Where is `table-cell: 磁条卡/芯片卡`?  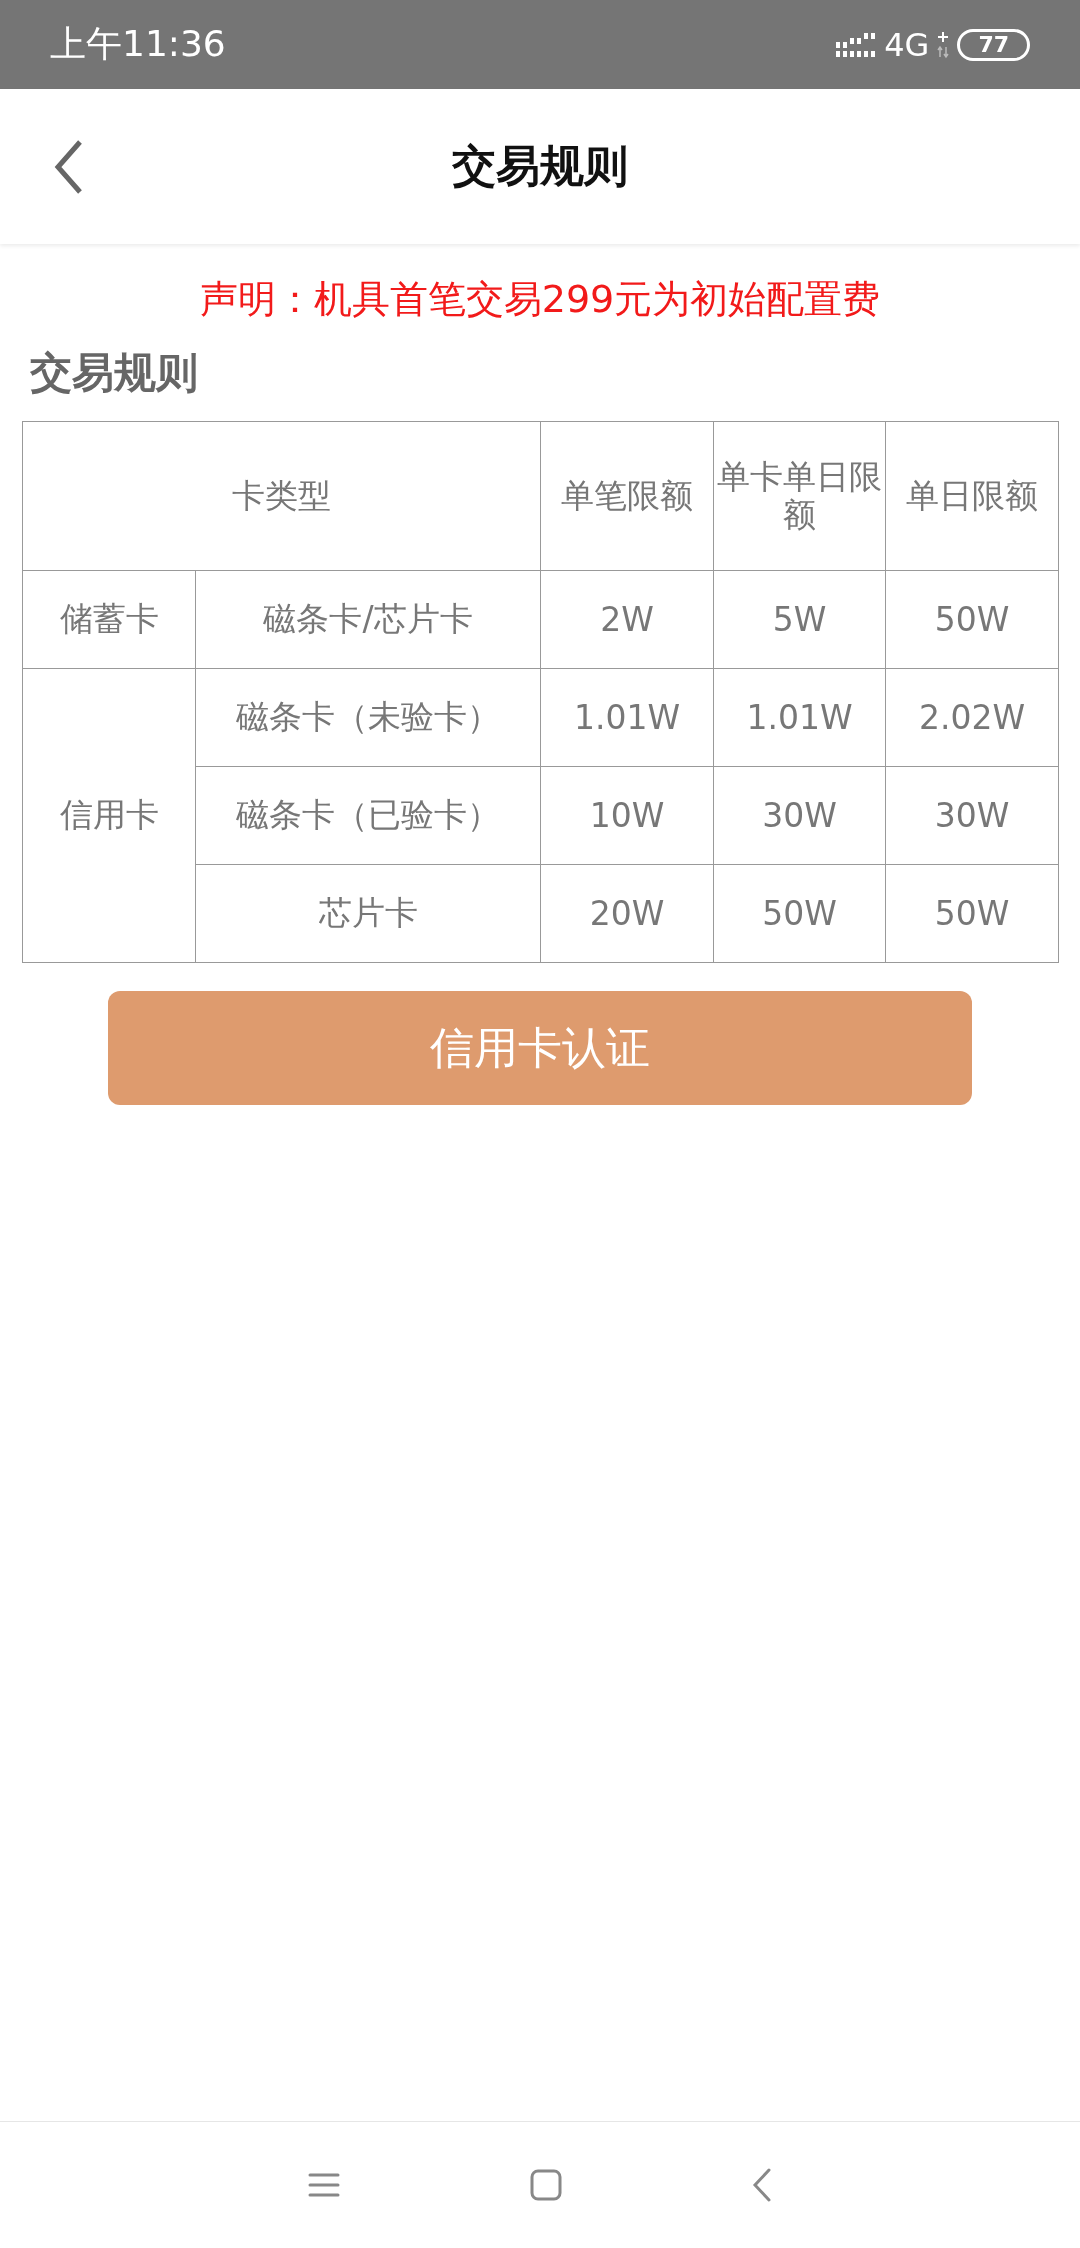
table-cell: 磁条卡/芯片卡 is located at coordinates (368, 618).